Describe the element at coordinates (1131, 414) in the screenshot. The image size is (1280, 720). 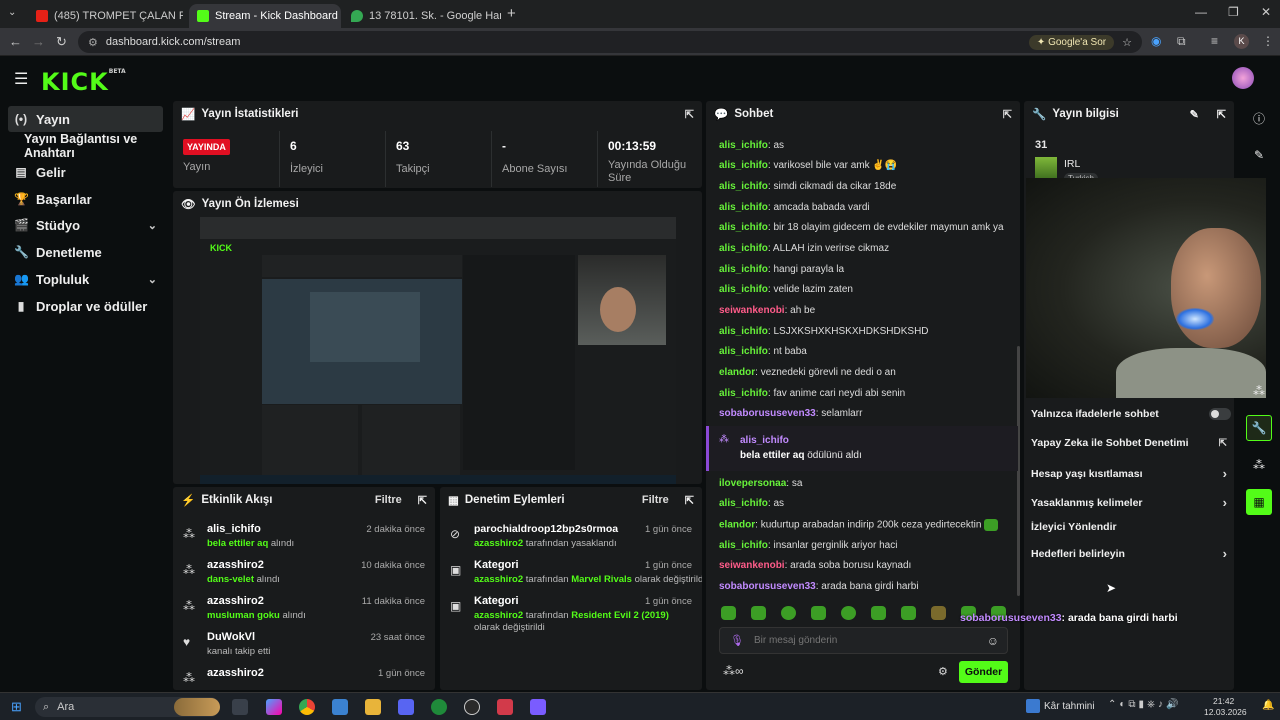
I see `emote-only-toggle-row: Yalnızca ifadelerle sohbet` at that location.